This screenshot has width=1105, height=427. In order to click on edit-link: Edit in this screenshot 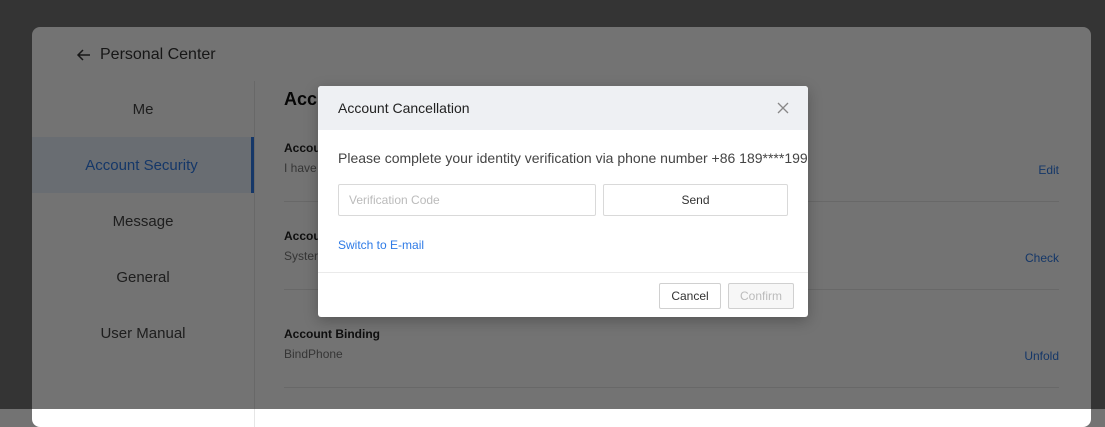, I will do `click(1048, 170)`.